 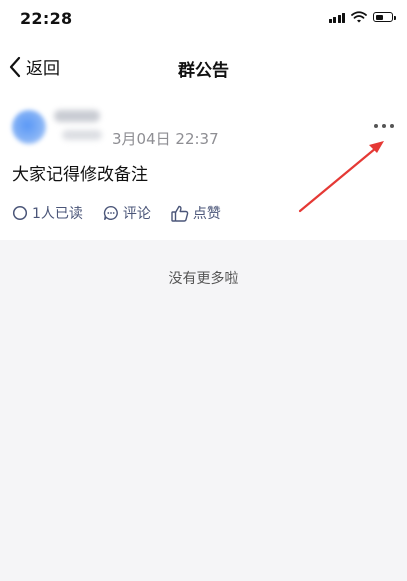 I want to click on avatar, so click(x=29, y=127).